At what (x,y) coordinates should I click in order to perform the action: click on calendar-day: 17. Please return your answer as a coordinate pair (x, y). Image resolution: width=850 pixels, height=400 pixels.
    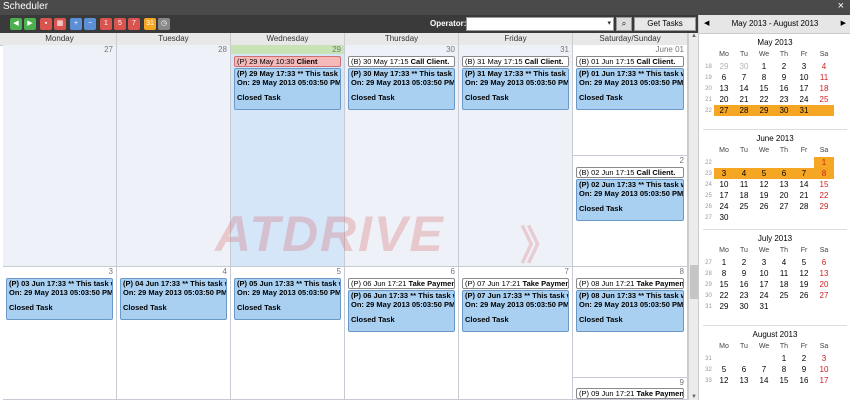
    Looking at the image, I should click on (824, 380).